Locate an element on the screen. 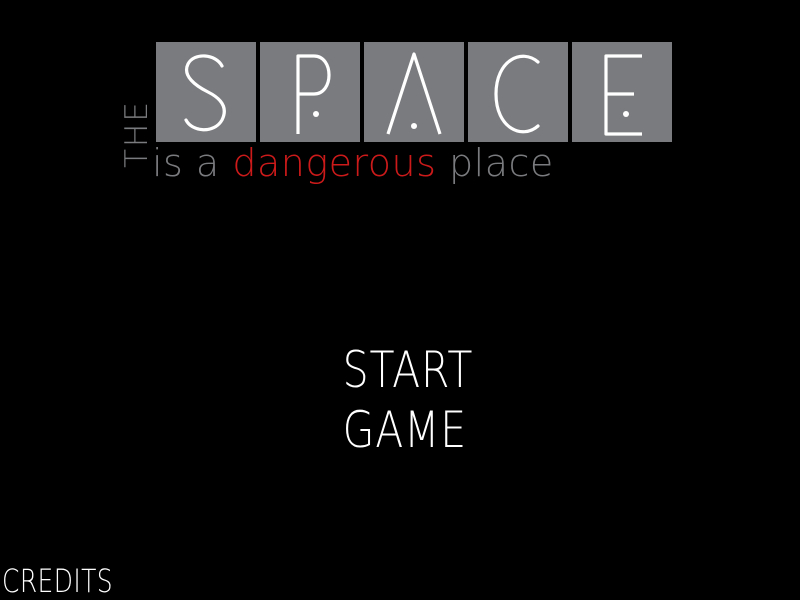 The image size is (800, 600). subtitle-post: place is located at coordinates (501, 163).